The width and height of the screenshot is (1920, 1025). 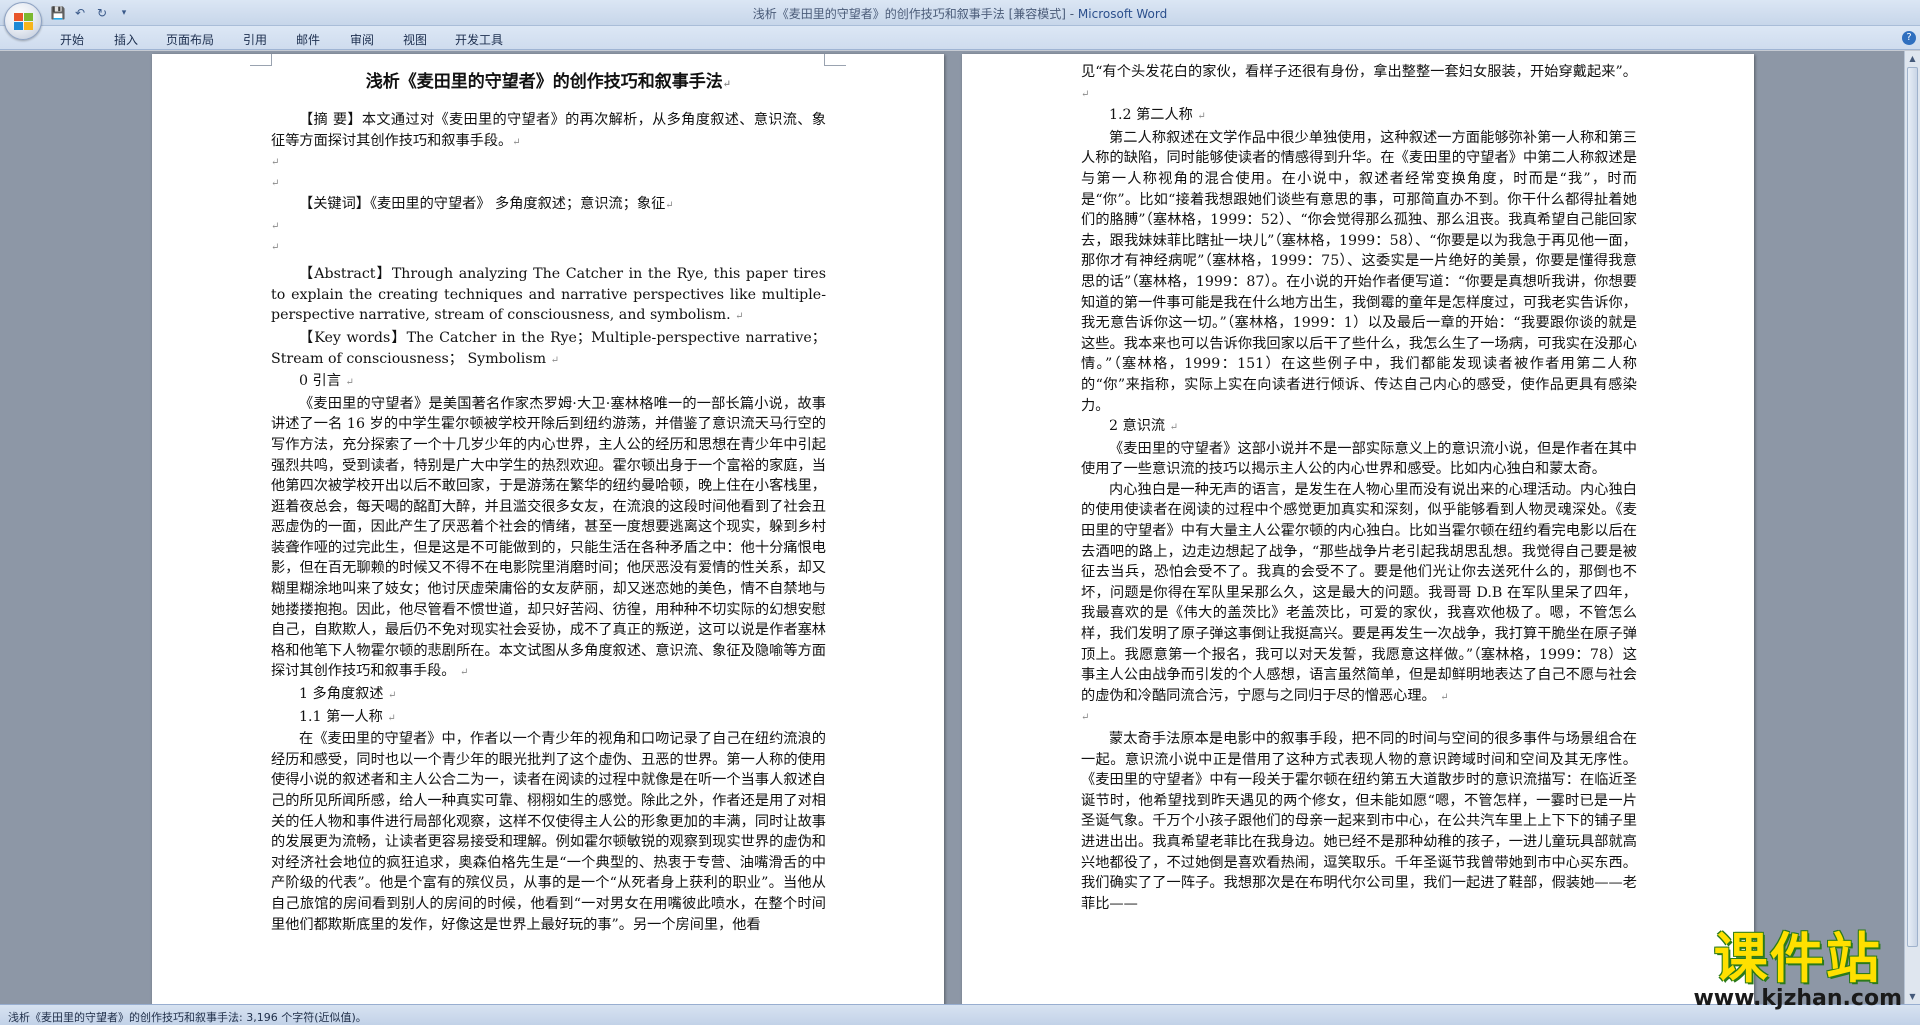 I want to click on heading-1-1: 1.1 第一人称, so click(x=341, y=716).